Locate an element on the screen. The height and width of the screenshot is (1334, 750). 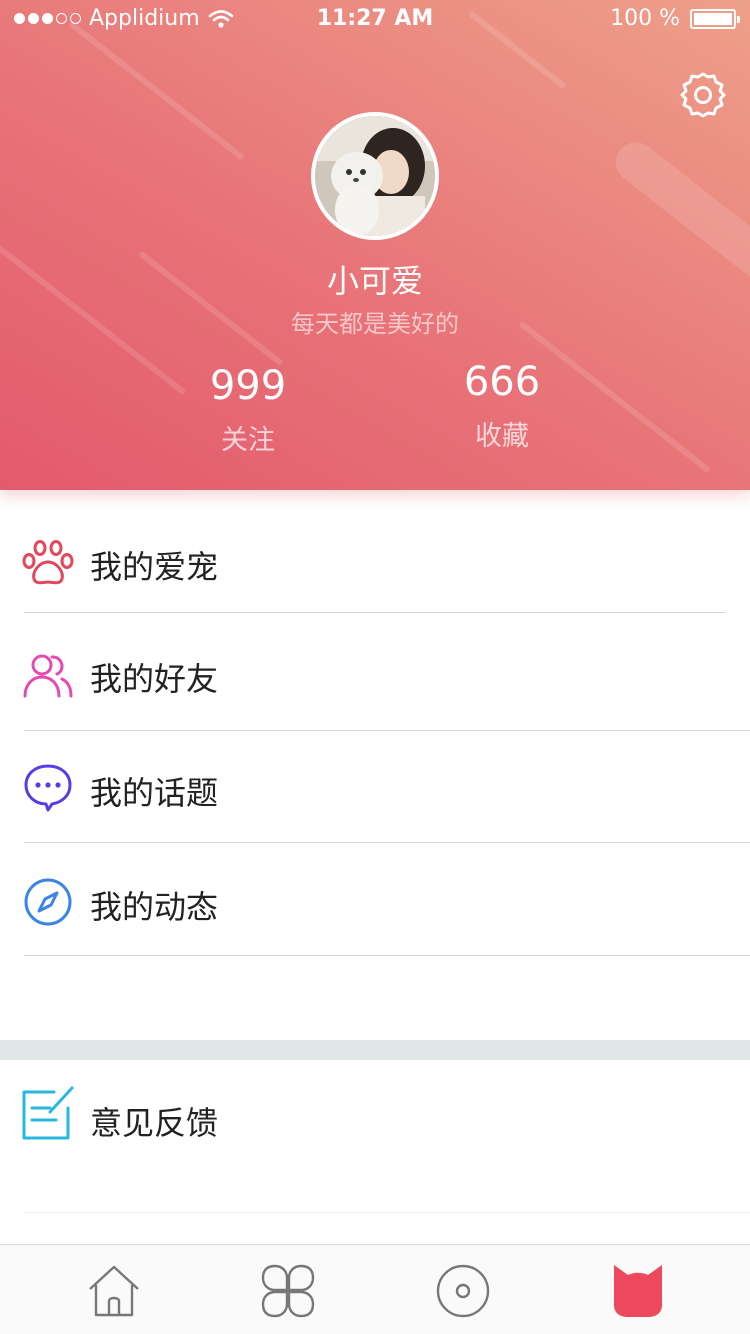
stat-value: 666 is located at coordinates (502, 382).